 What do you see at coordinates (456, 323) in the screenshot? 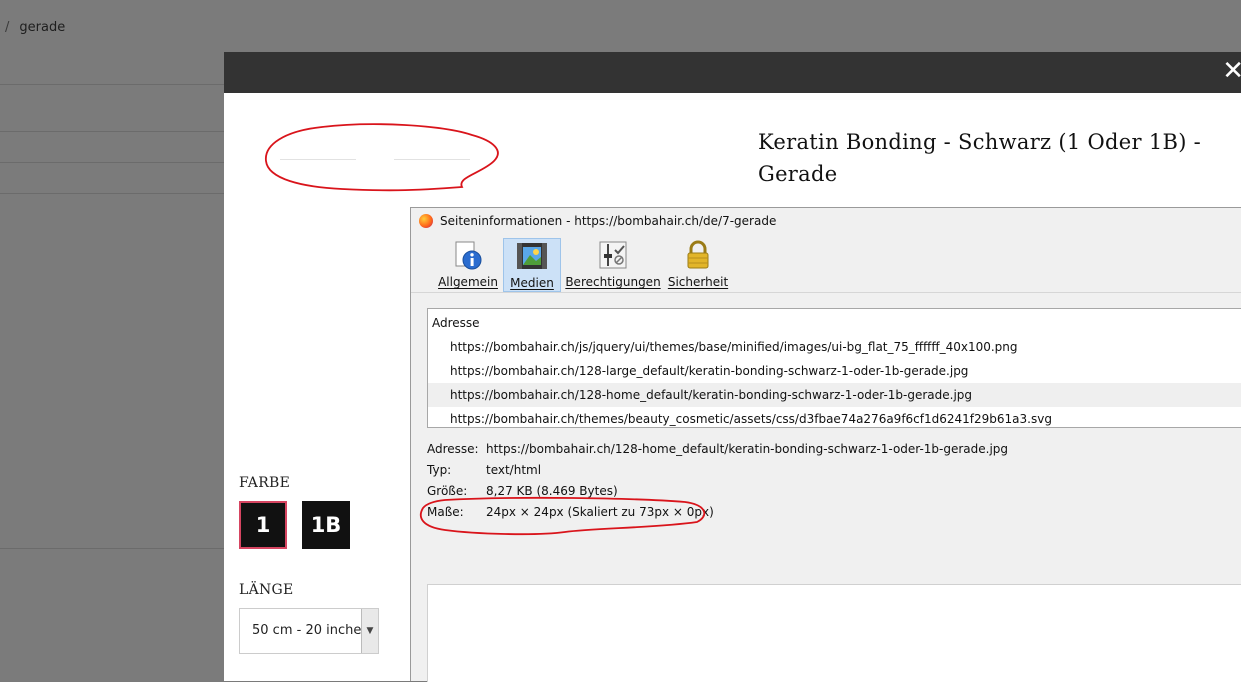
I see `column-header-address: Adresse` at bounding box center [456, 323].